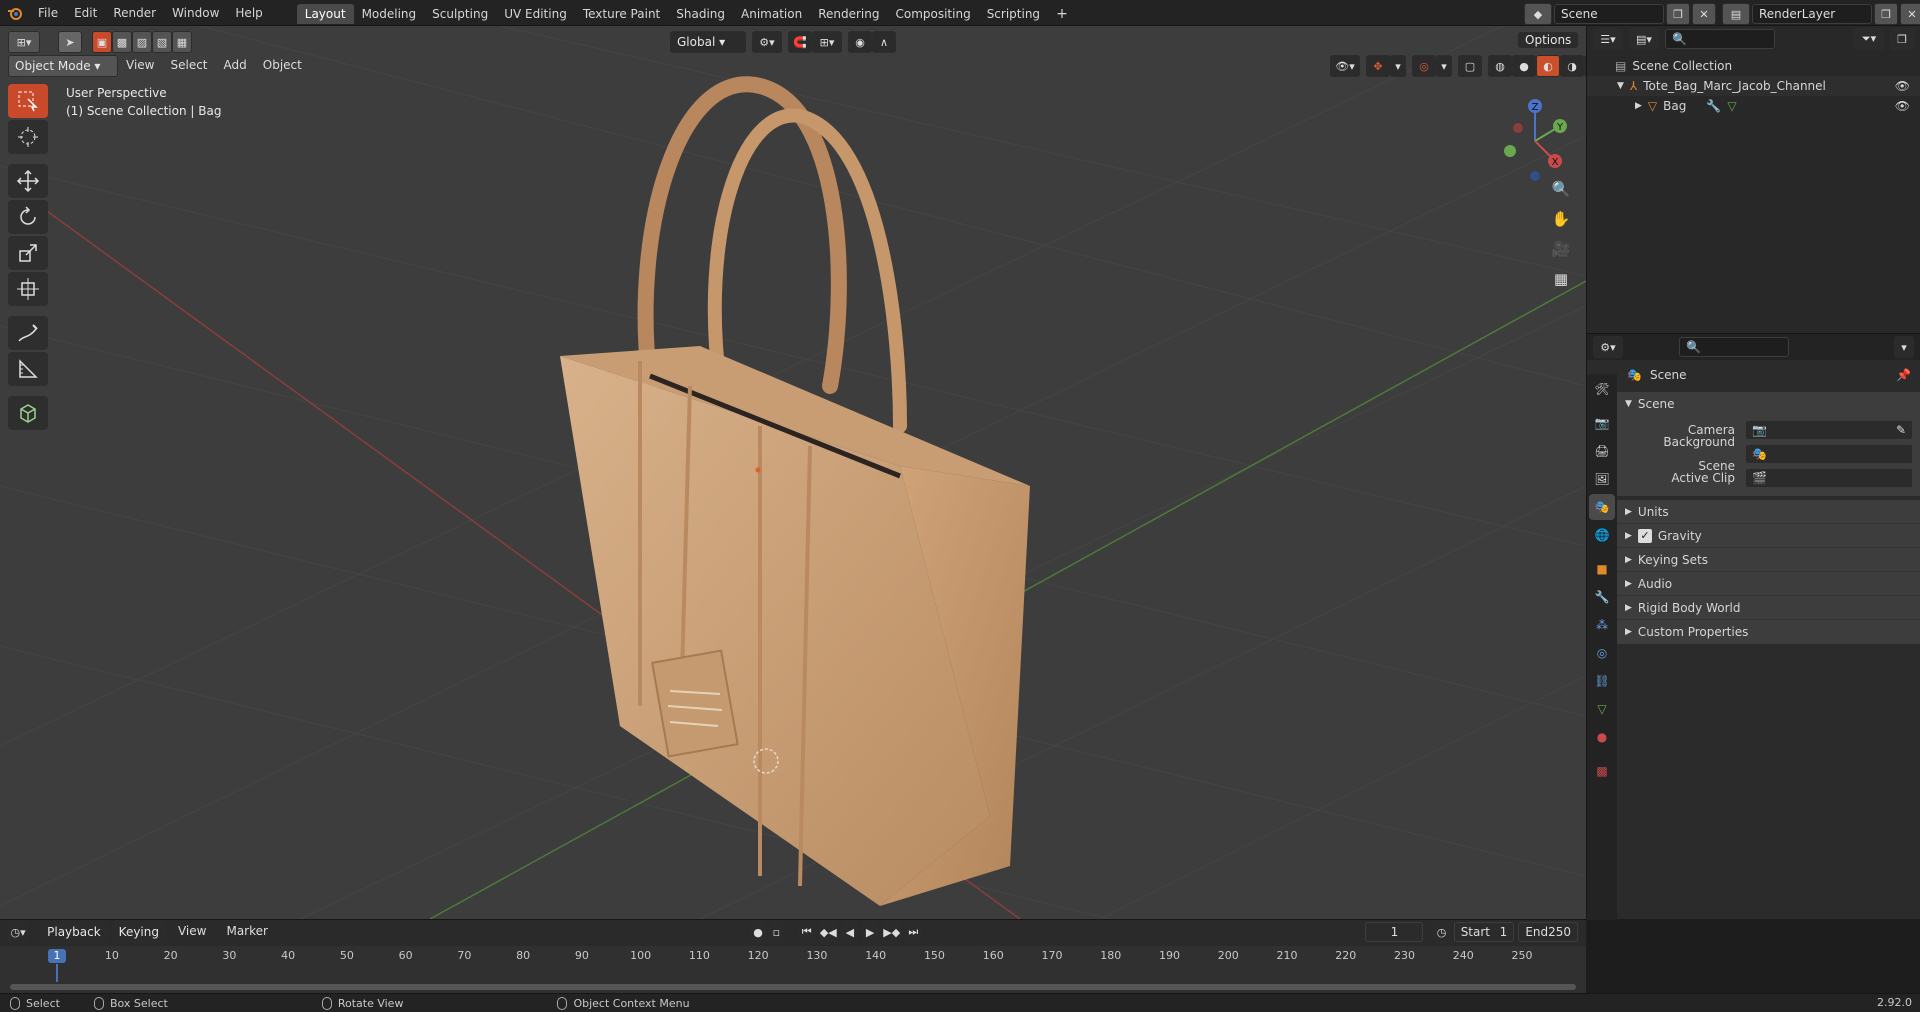 This screenshot has width=1920, height=1012. What do you see at coordinates (1704, 14) in the screenshot?
I see `scene-delete-icon: ✕` at bounding box center [1704, 14].